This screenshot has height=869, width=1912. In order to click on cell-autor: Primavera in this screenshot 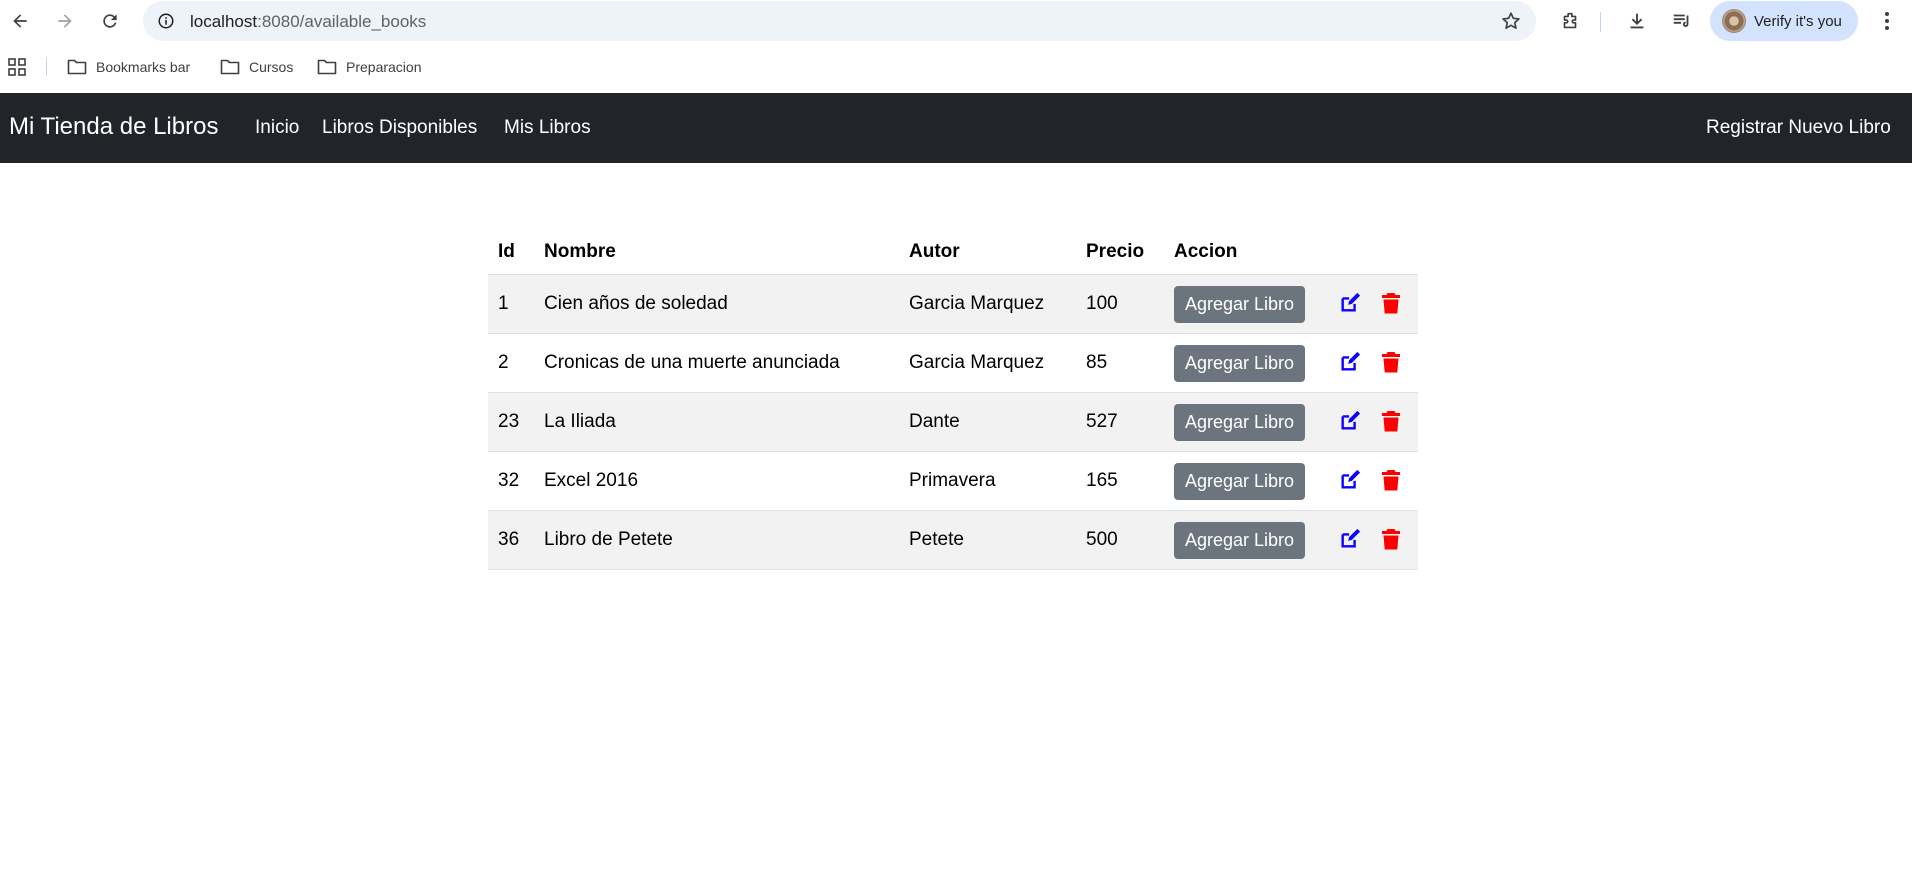, I will do `click(987, 480)`.